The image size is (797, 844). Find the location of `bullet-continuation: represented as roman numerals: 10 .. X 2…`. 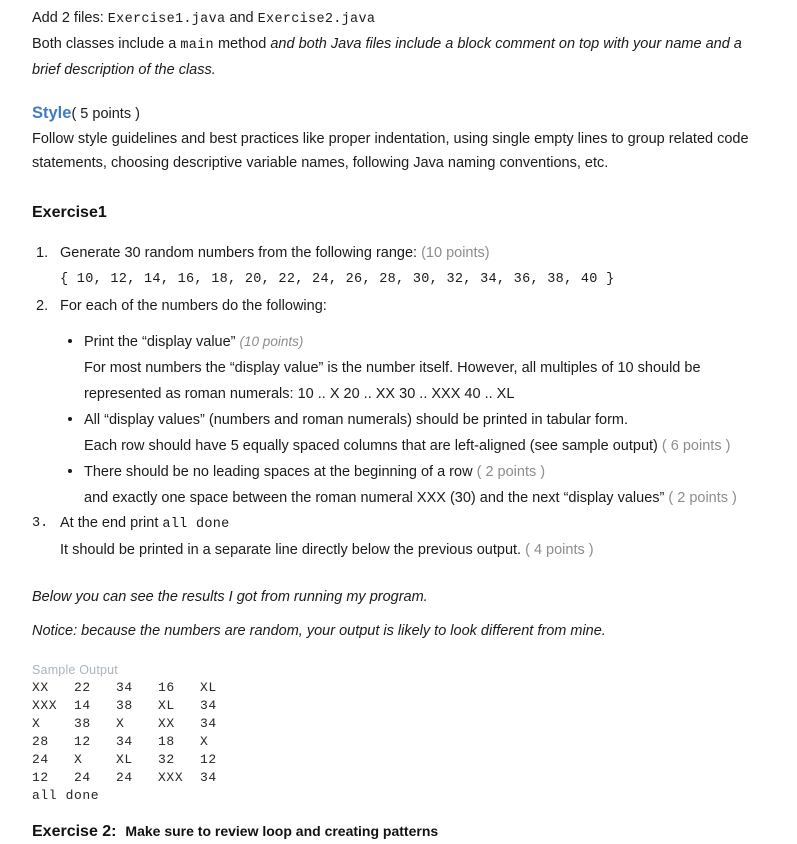

bullet-continuation: represented as roman numerals: 10 .. X 2… is located at coordinates (399, 394).